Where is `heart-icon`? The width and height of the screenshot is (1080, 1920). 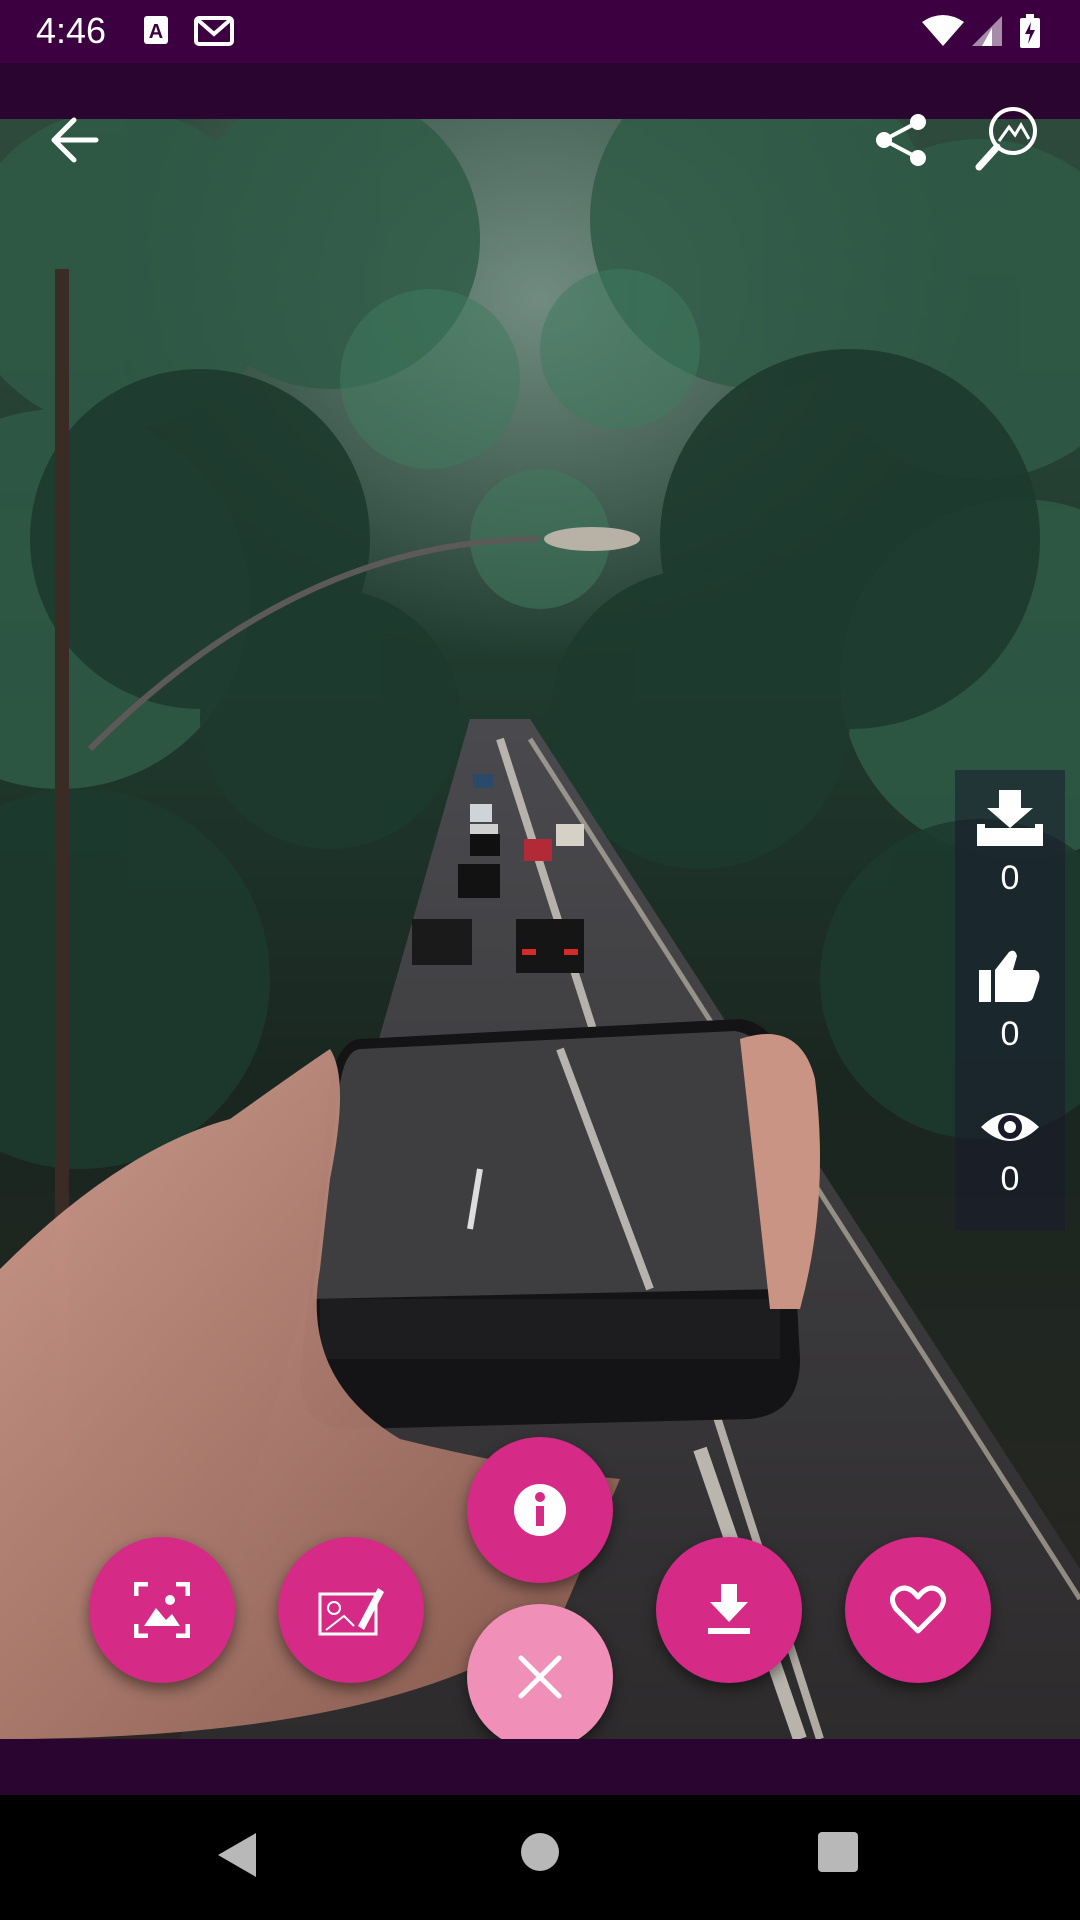 heart-icon is located at coordinates (918, 1609).